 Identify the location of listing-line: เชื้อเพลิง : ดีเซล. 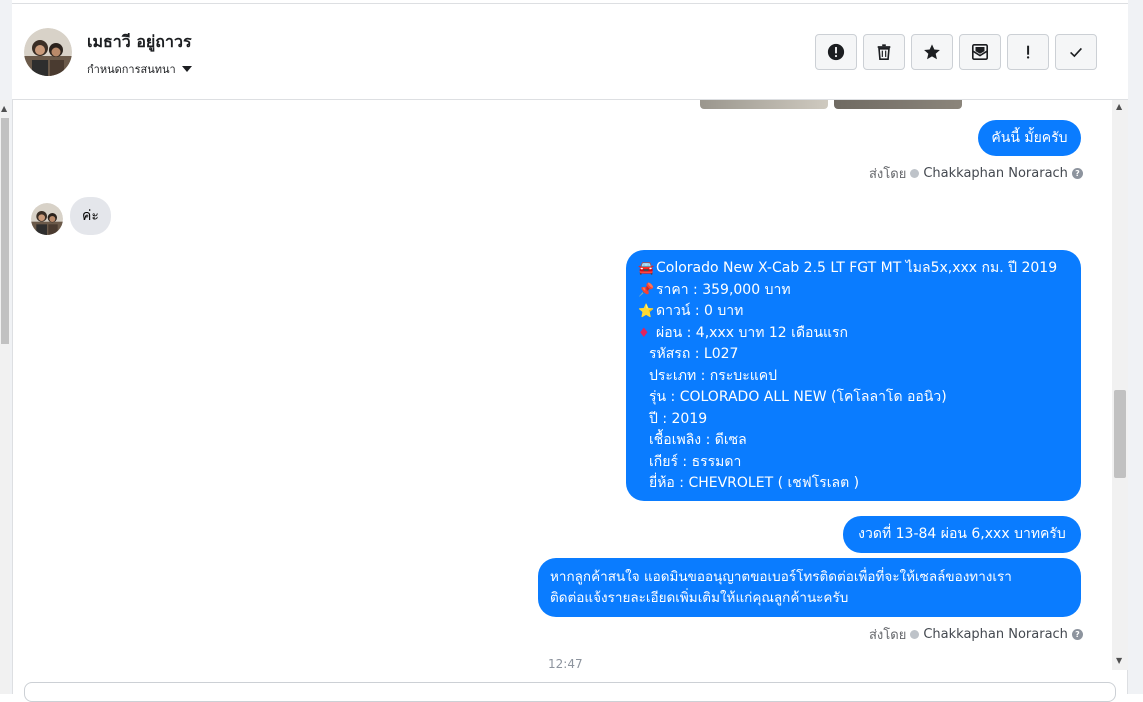
(853, 441).